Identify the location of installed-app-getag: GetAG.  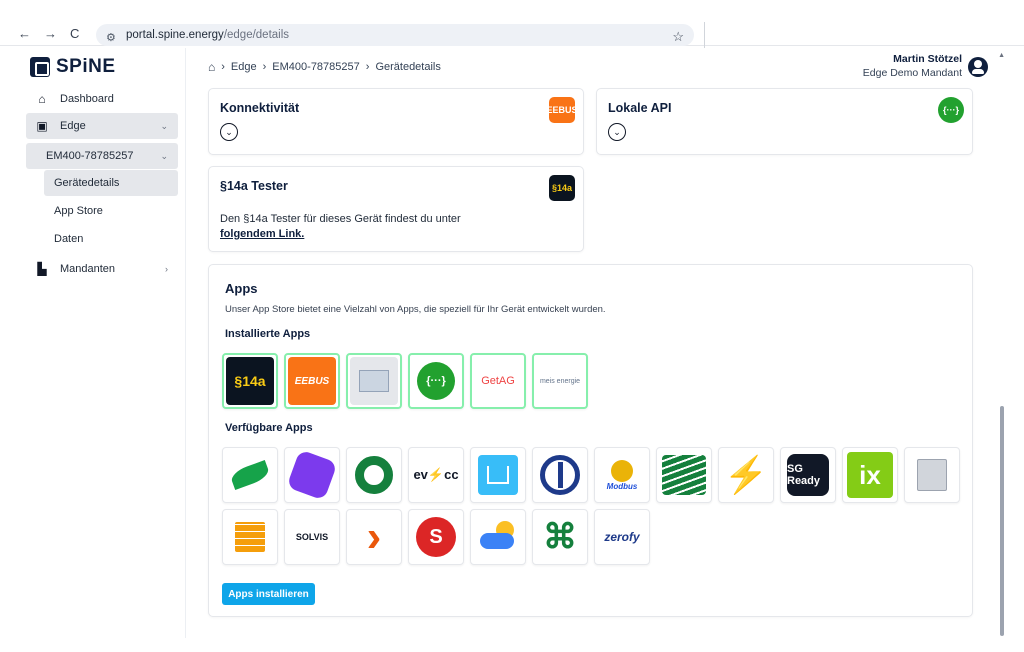
(498, 381).